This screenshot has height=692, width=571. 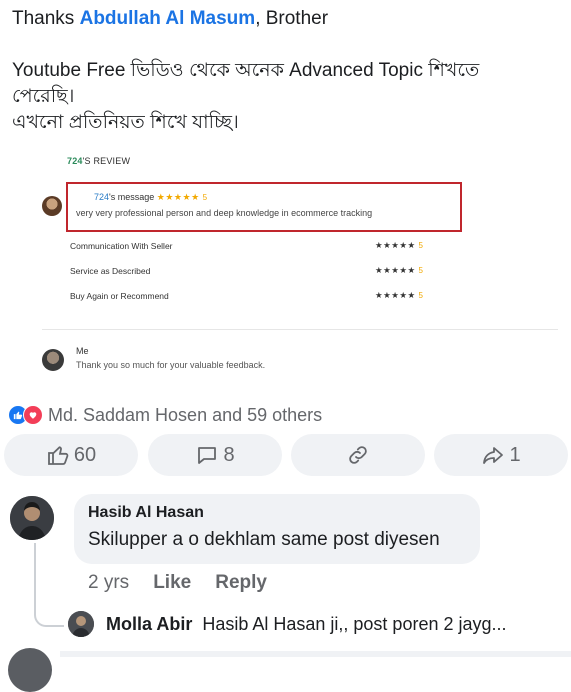 I want to click on post-thanks-line: Thanks Abdullah Al Masum, Brother, so click(x=287, y=19).